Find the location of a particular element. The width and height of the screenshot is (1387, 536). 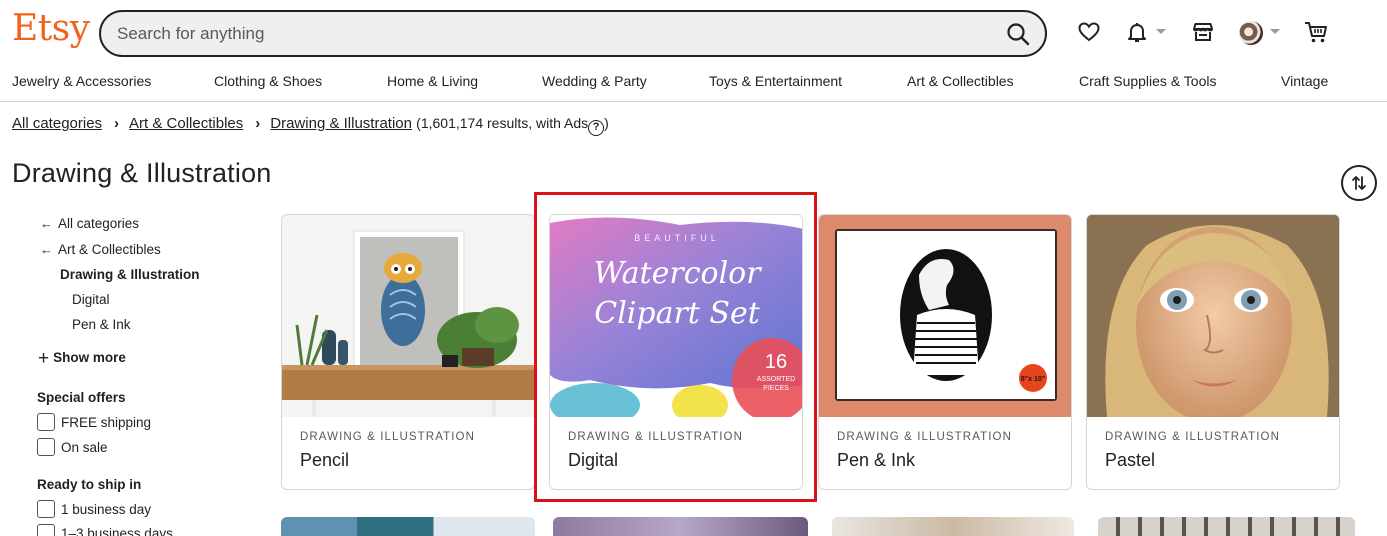

heart-icon is located at coordinates (1089, 32).